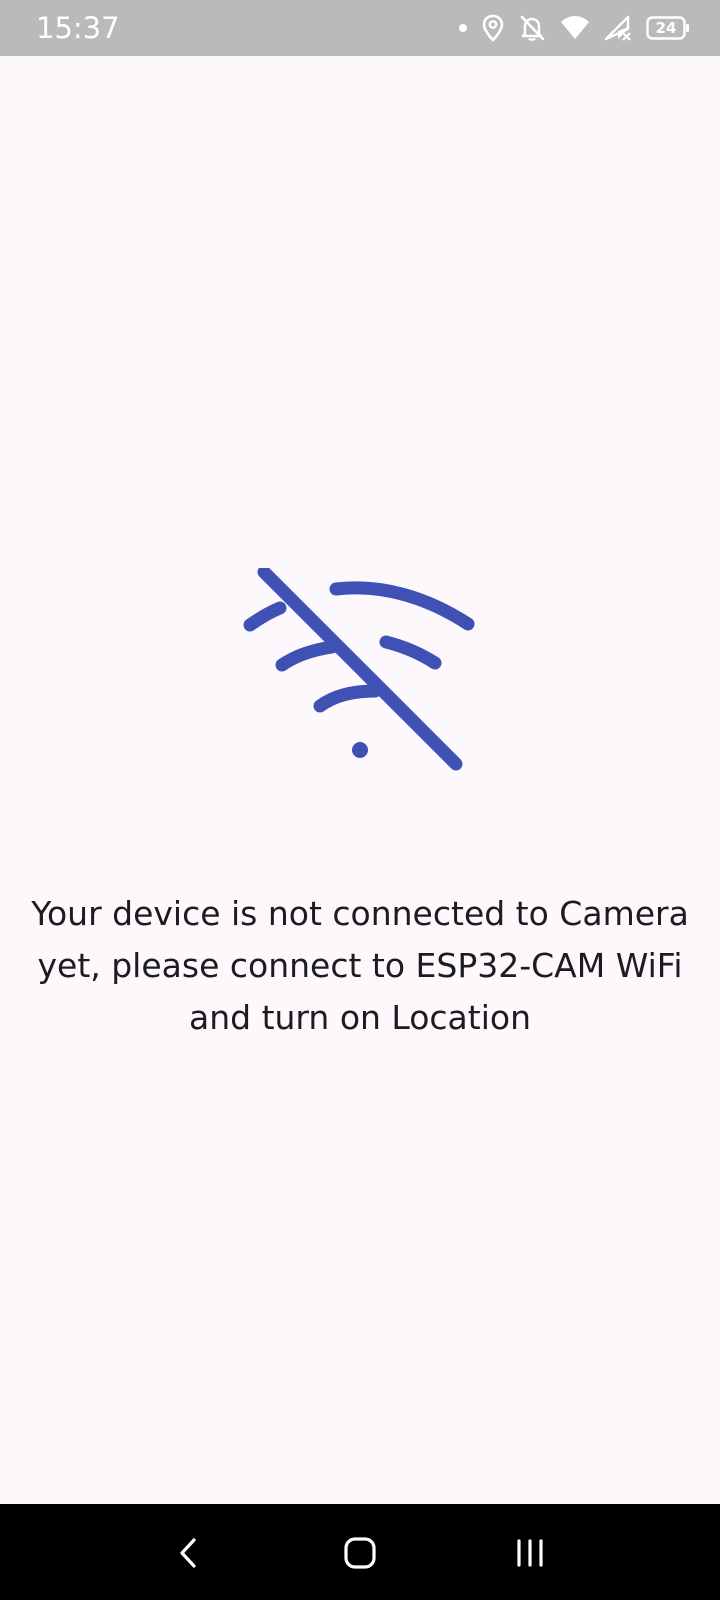 This screenshot has height=1600, width=720. I want to click on back-icon, so click(188, 1553).